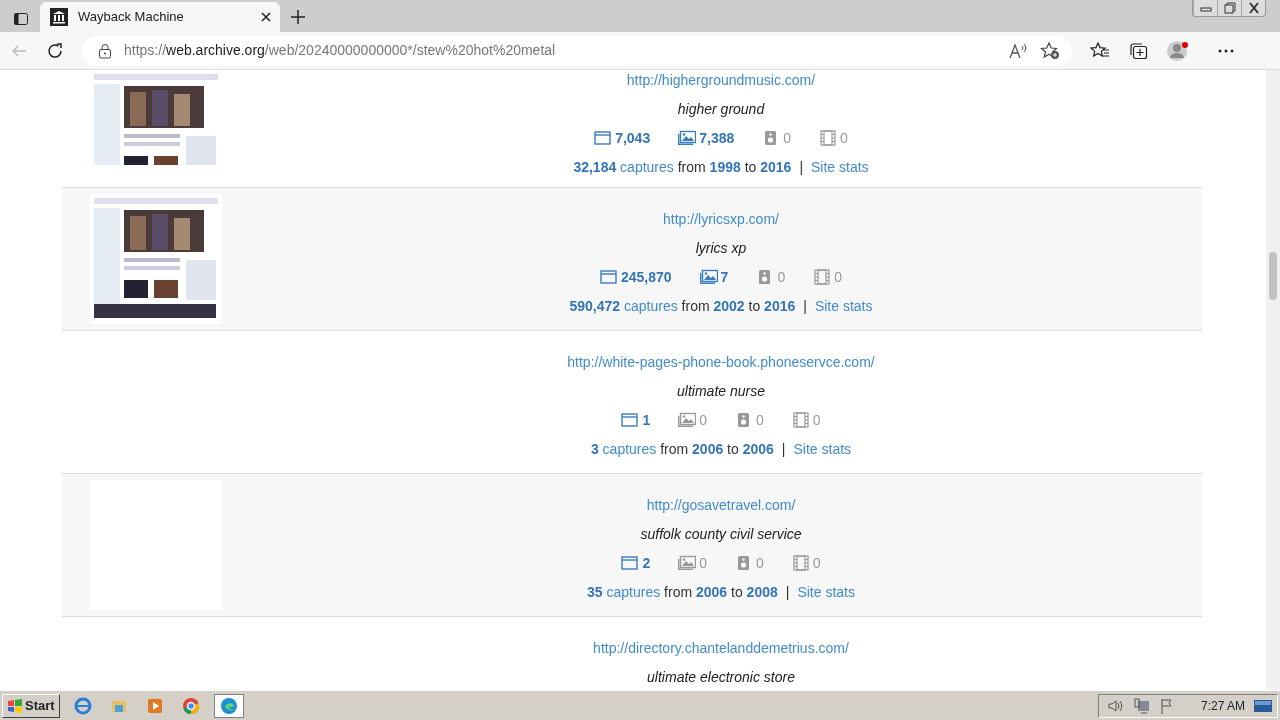  I want to click on favorites-icon, so click(1100, 50).